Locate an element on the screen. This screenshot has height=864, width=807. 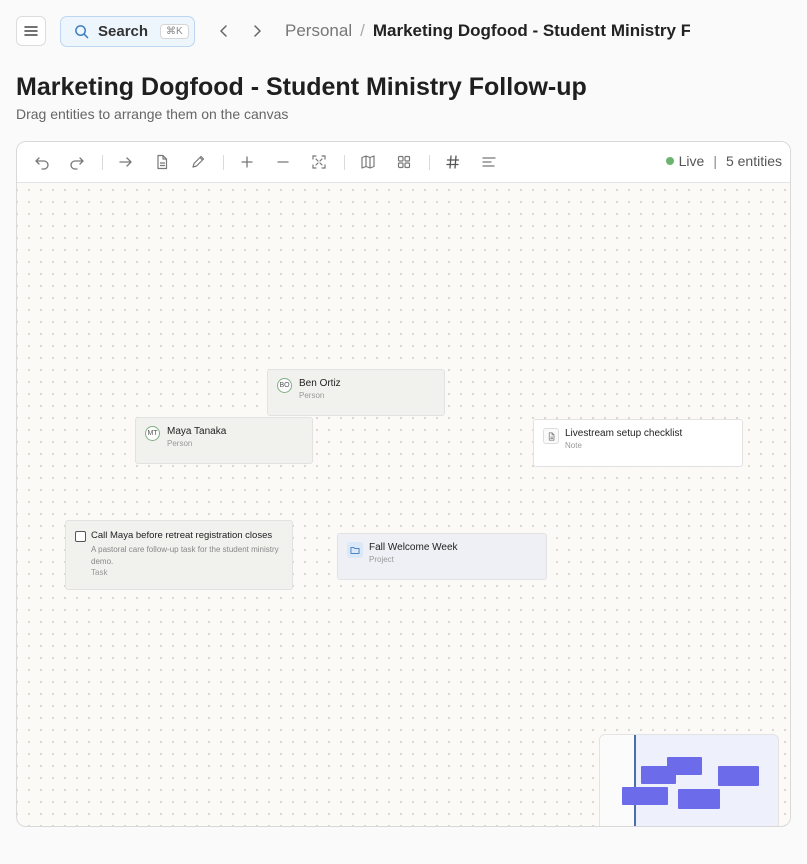
zoom-in-button is located at coordinates (247, 162).